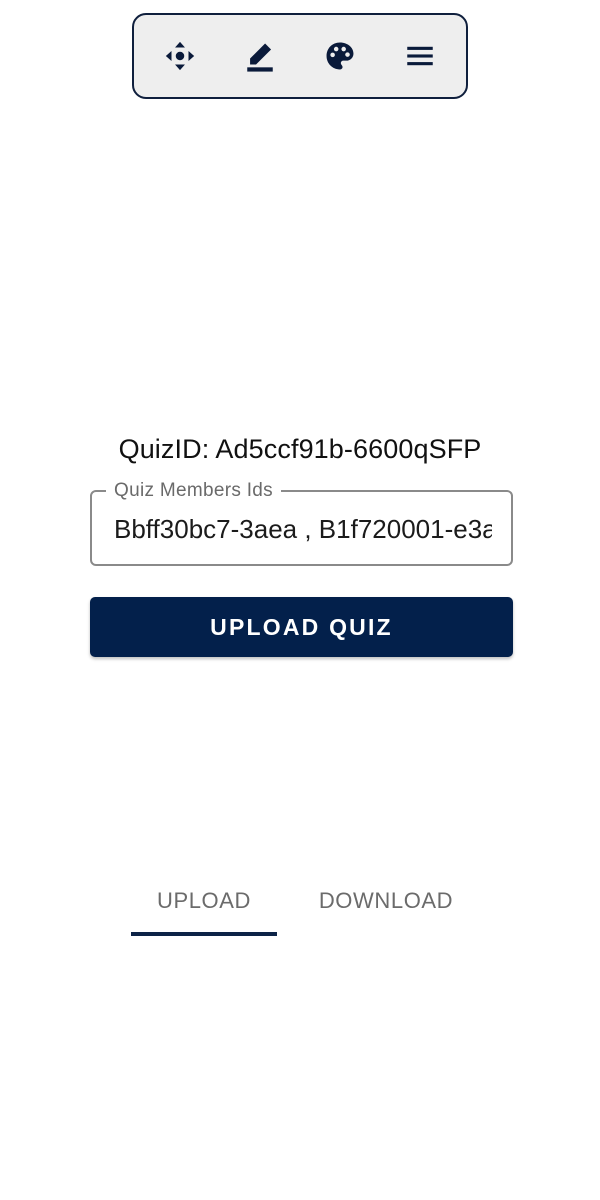 The height and width of the screenshot is (1200, 600). Describe the element at coordinates (193, 491) in the screenshot. I see `quiz-members-label: Quiz Members Ids` at that location.